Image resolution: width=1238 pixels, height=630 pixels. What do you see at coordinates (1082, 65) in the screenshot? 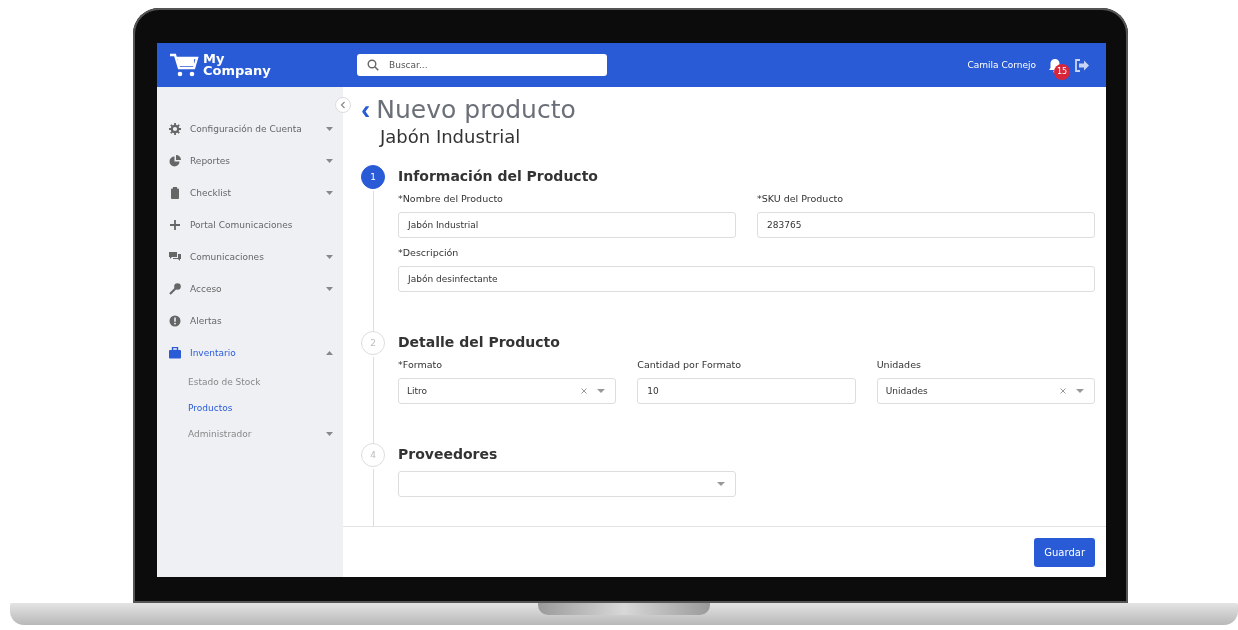
I see `logout-icon` at bounding box center [1082, 65].